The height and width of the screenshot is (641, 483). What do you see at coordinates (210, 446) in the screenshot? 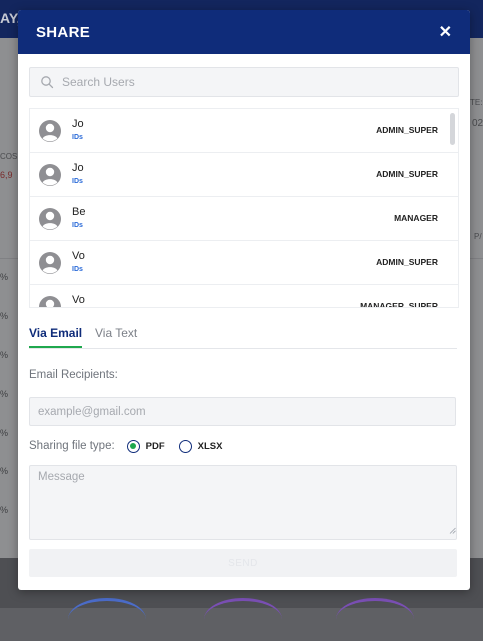
I see `xlsx-radio-label: XLSX` at bounding box center [210, 446].